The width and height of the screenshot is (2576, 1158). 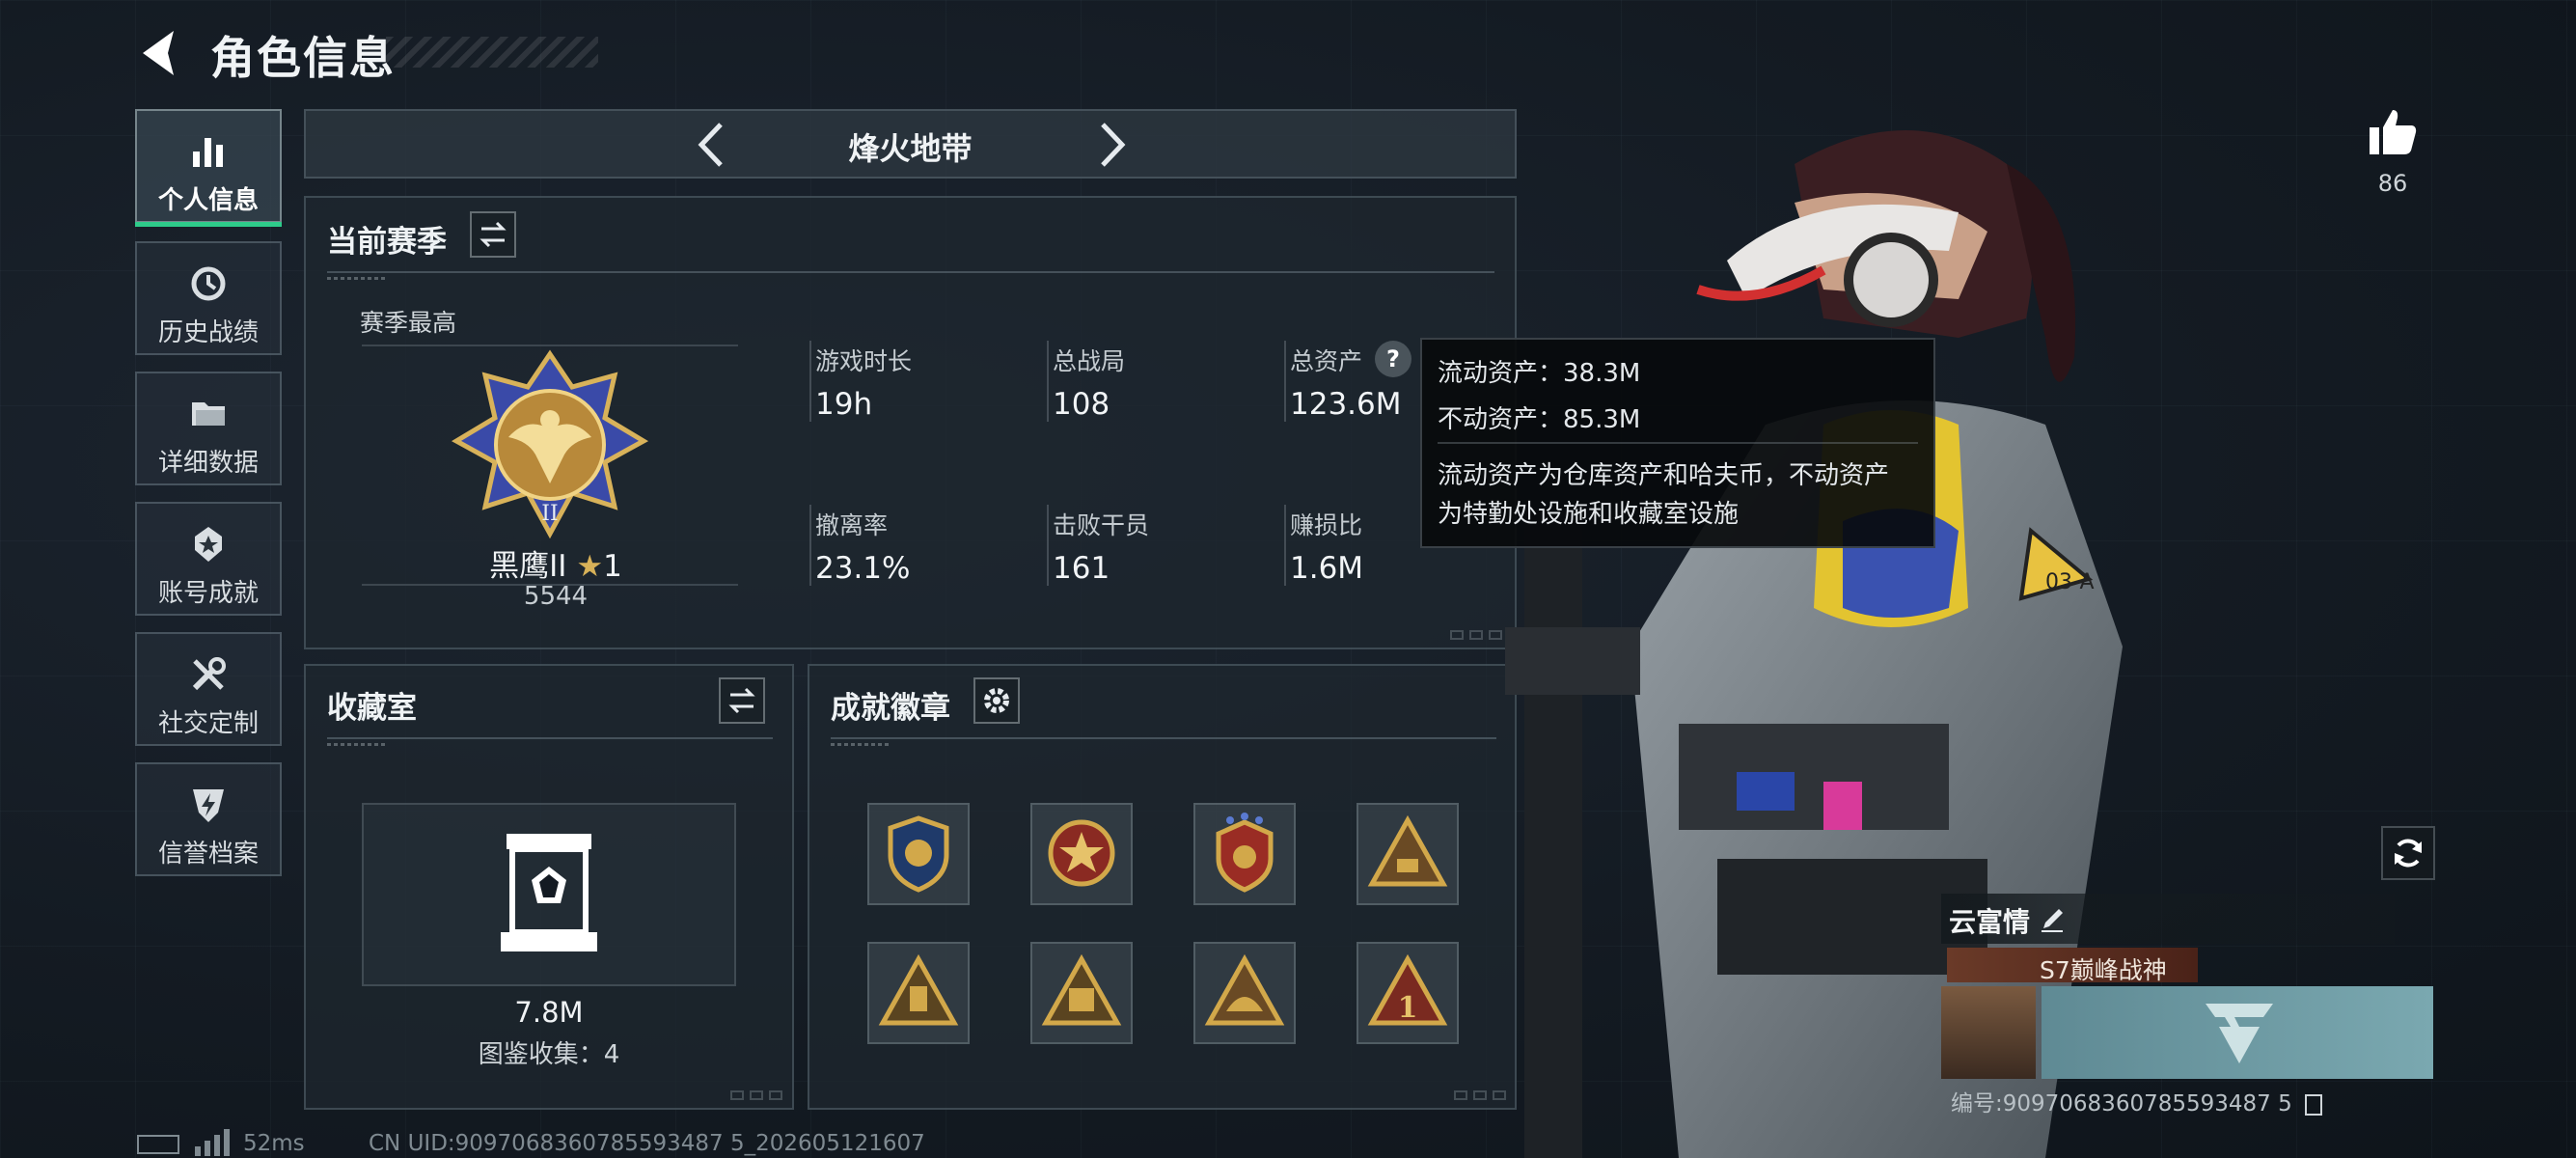 What do you see at coordinates (208, 152) in the screenshot?
I see `bar-chart-icon` at bounding box center [208, 152].